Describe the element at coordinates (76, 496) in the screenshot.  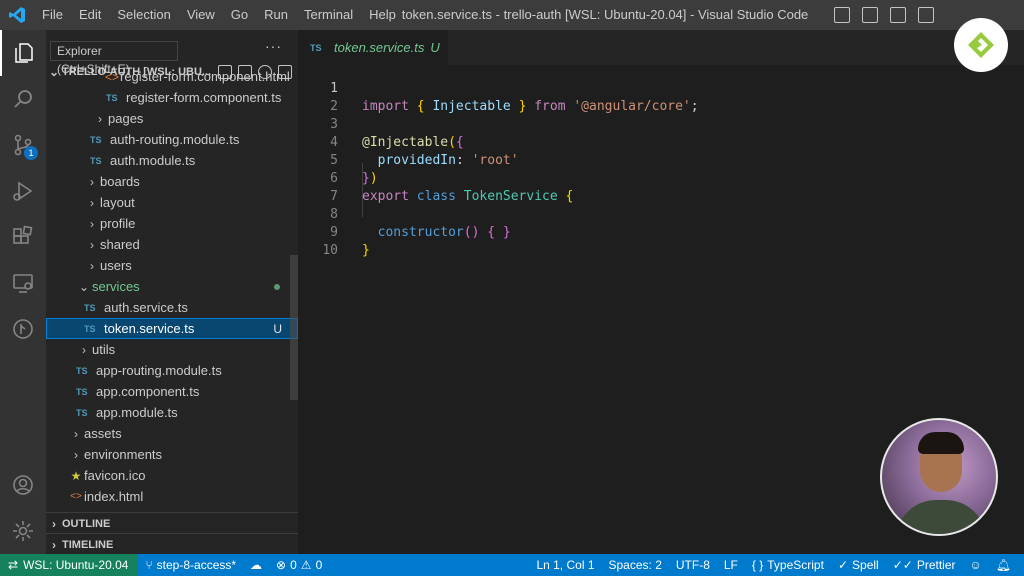
I see `html-file-icon: <>` at that location.